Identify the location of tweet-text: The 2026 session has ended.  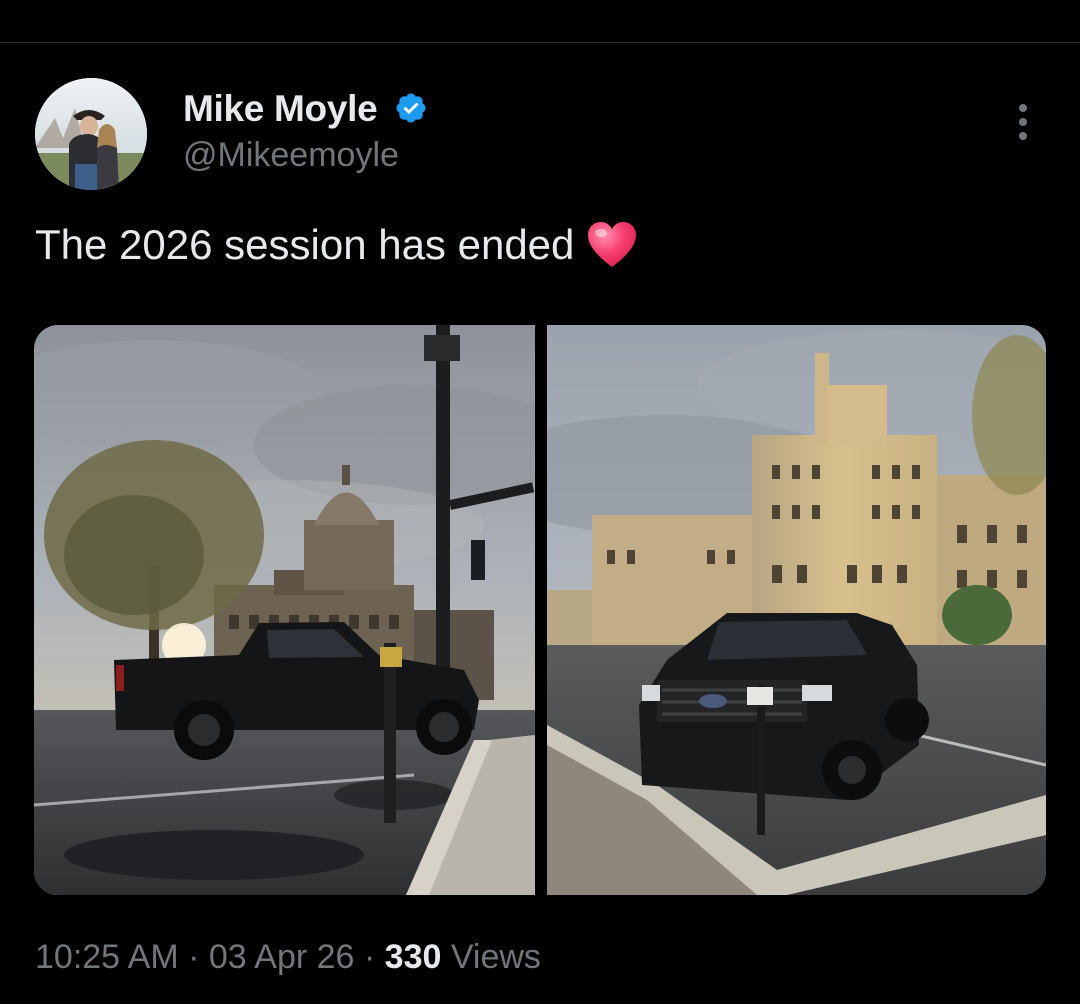
(336, 245).